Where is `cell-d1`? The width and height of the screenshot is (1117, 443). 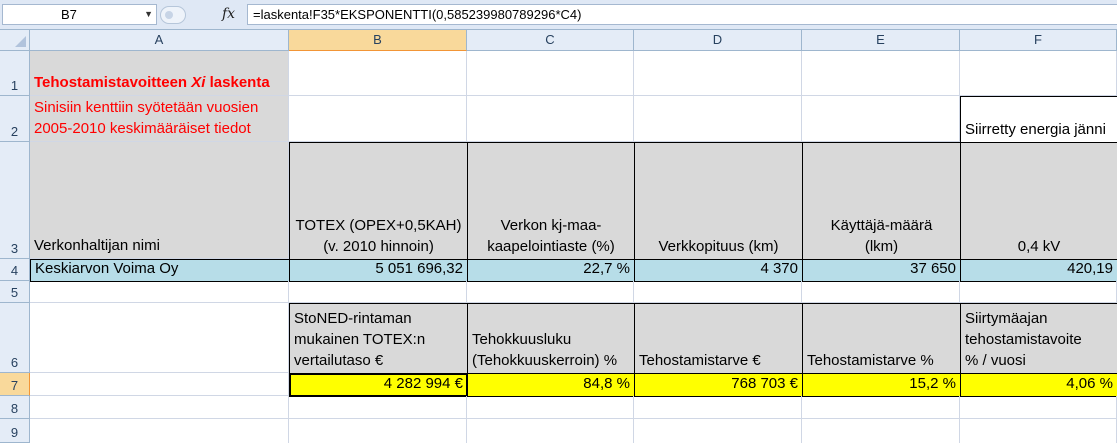
cell-d1 is located at coordinates (718, 73).